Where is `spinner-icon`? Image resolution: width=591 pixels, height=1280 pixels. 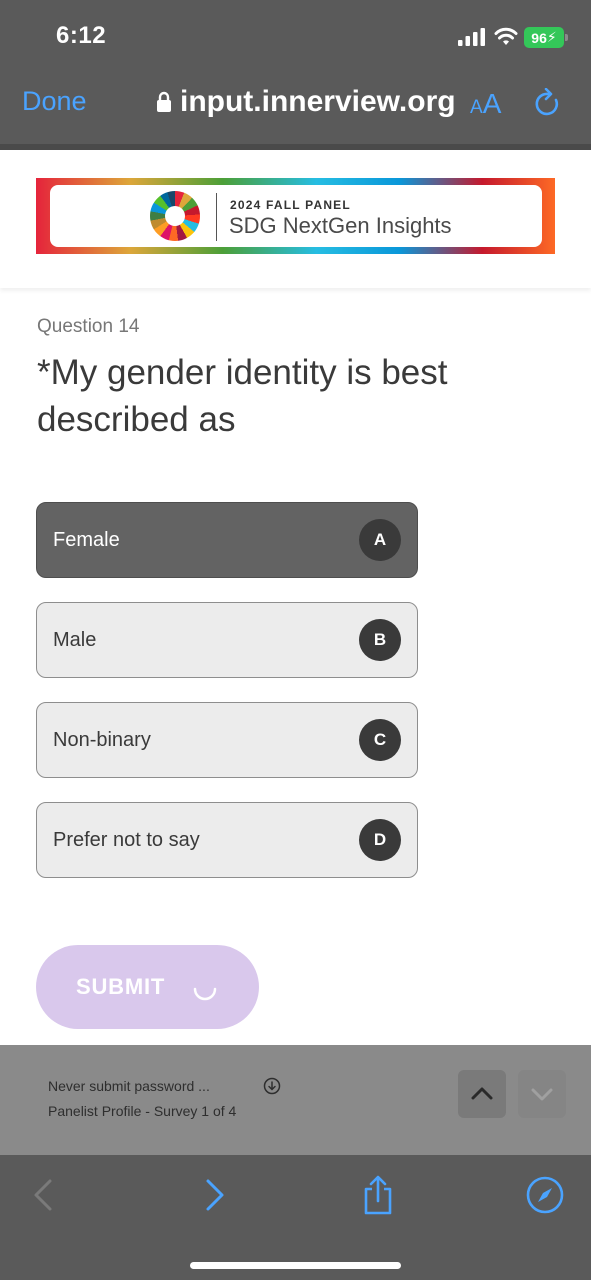
spinner-icon is located at coordinates (205, 994).